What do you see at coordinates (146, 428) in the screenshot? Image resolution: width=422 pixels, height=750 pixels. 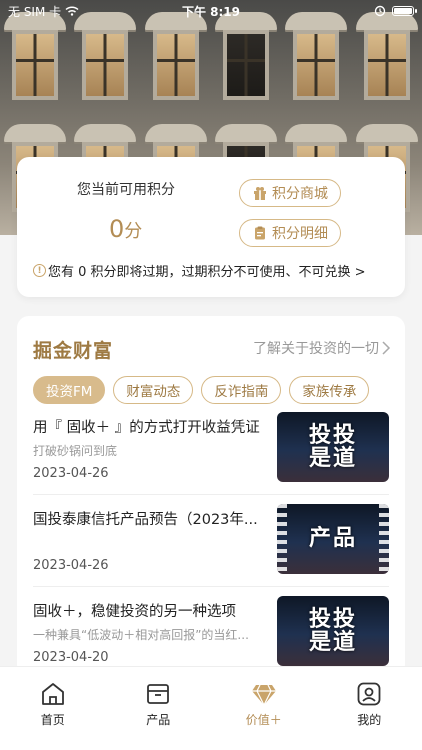 I see `article-title: 用『 固收＋ 』的方式打开收益凭证` at bounding box center [146, 428].